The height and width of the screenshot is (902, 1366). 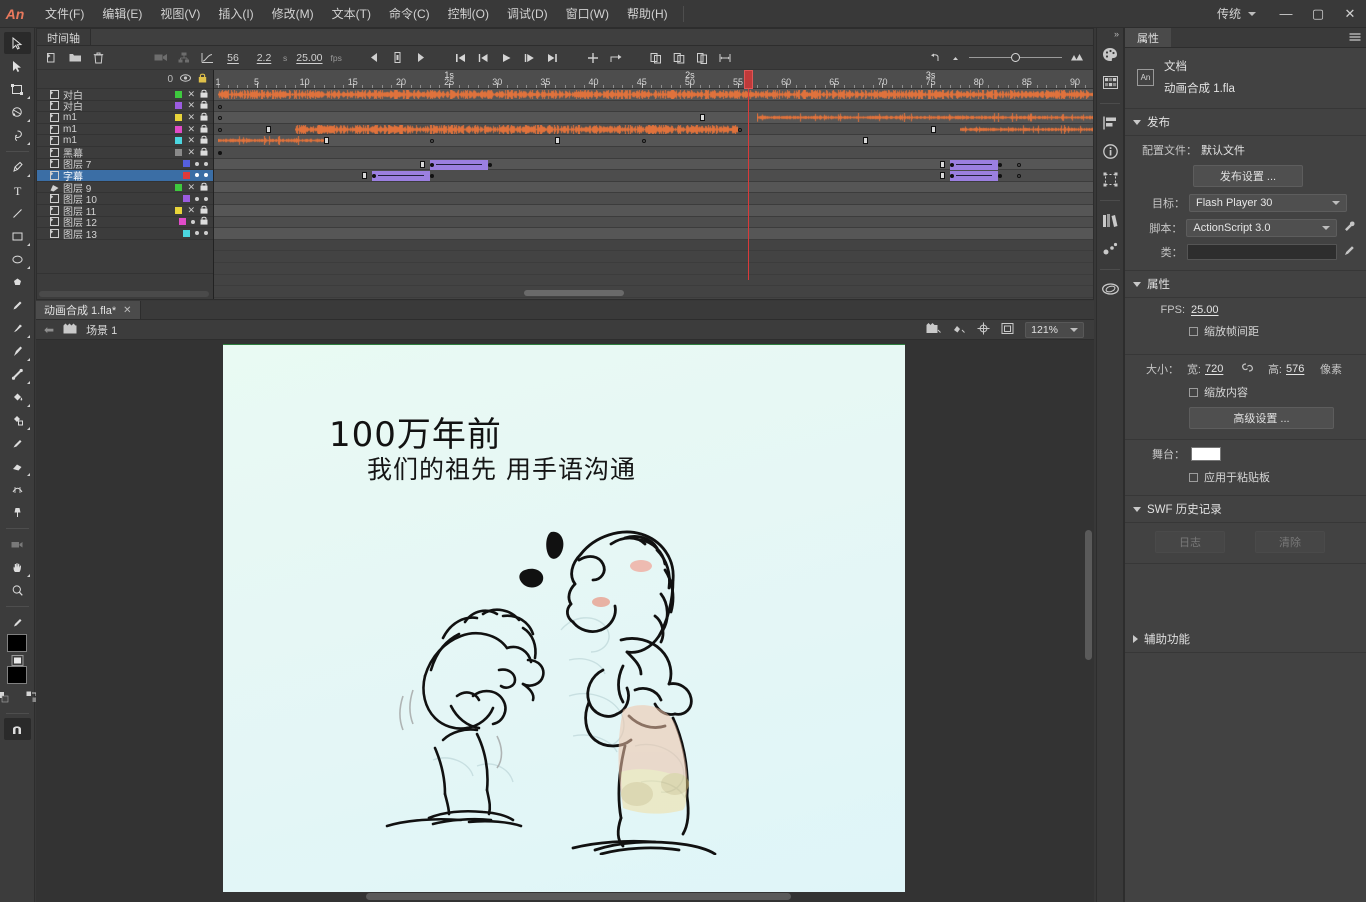 I want to click on apply-clipboard-checkbox: 应用于粘贴板, so click(x=1229, y=477).